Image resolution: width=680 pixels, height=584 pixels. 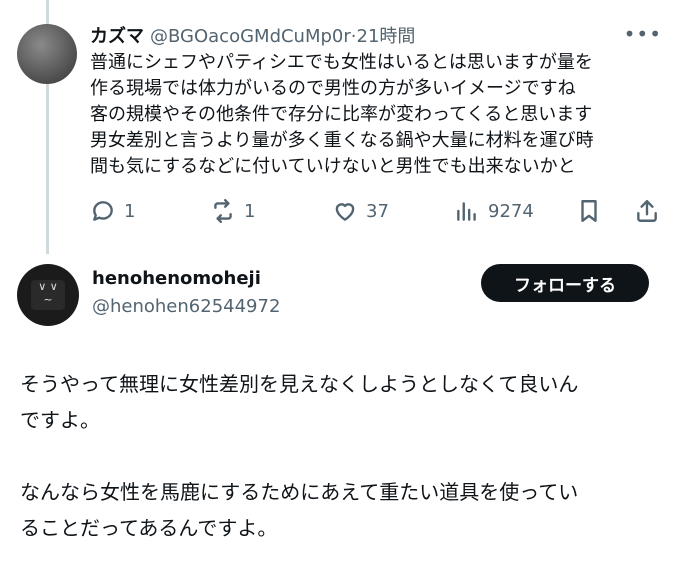 I want to click on reply-text-line: 間も気にするなどに付いていけないと男性でも出来ないかと, so click(x=333, y=166).